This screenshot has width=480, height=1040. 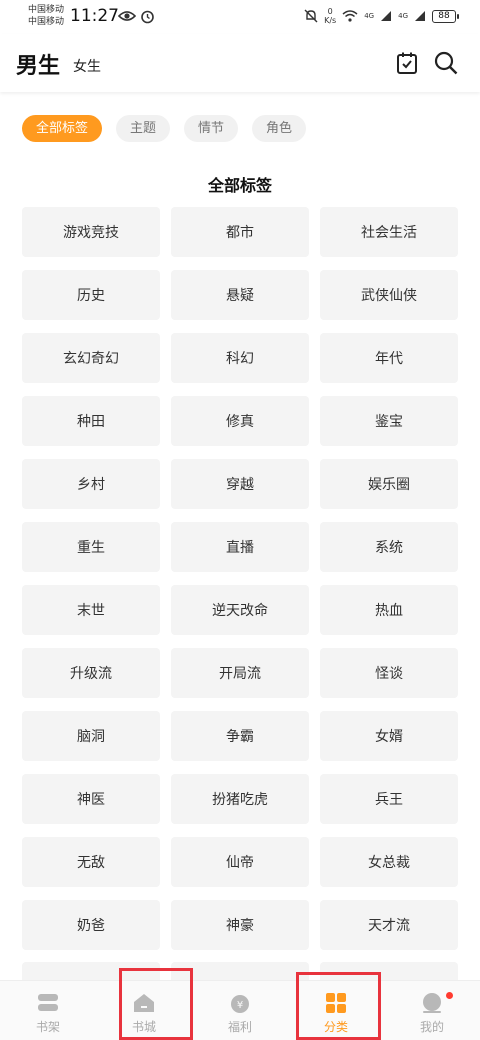 I want to click on notification-dot, so click(x=449, y=995).